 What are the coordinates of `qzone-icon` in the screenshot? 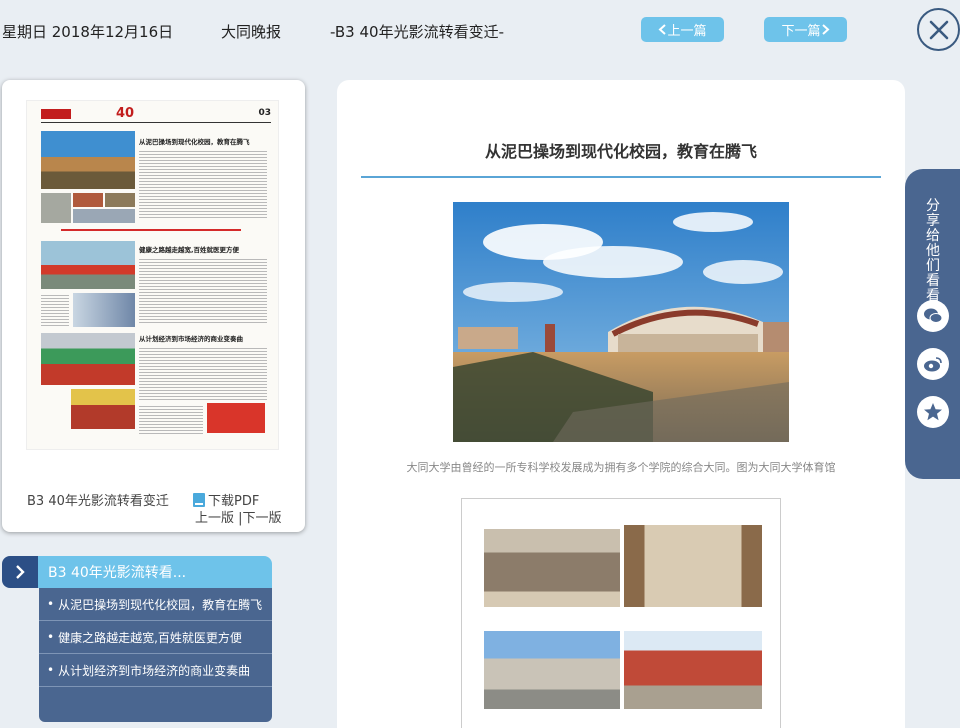 It's located at (933, 412).